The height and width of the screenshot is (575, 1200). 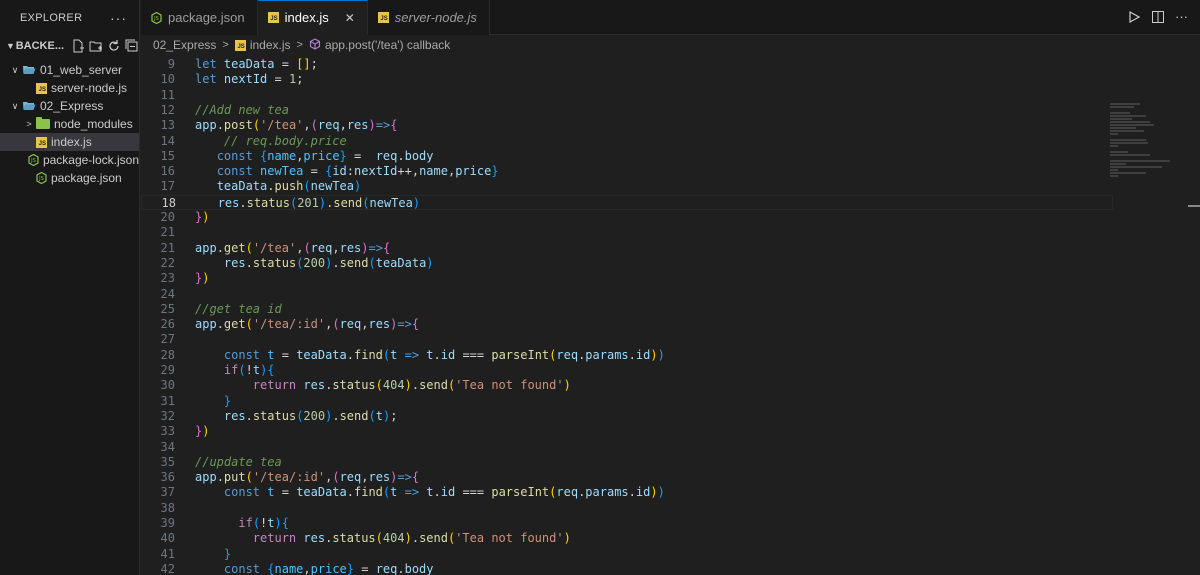 What do you see at coordinates (167, 278) in the screenshot?
I see `line-number: 23` at bounding box center [167, 278].